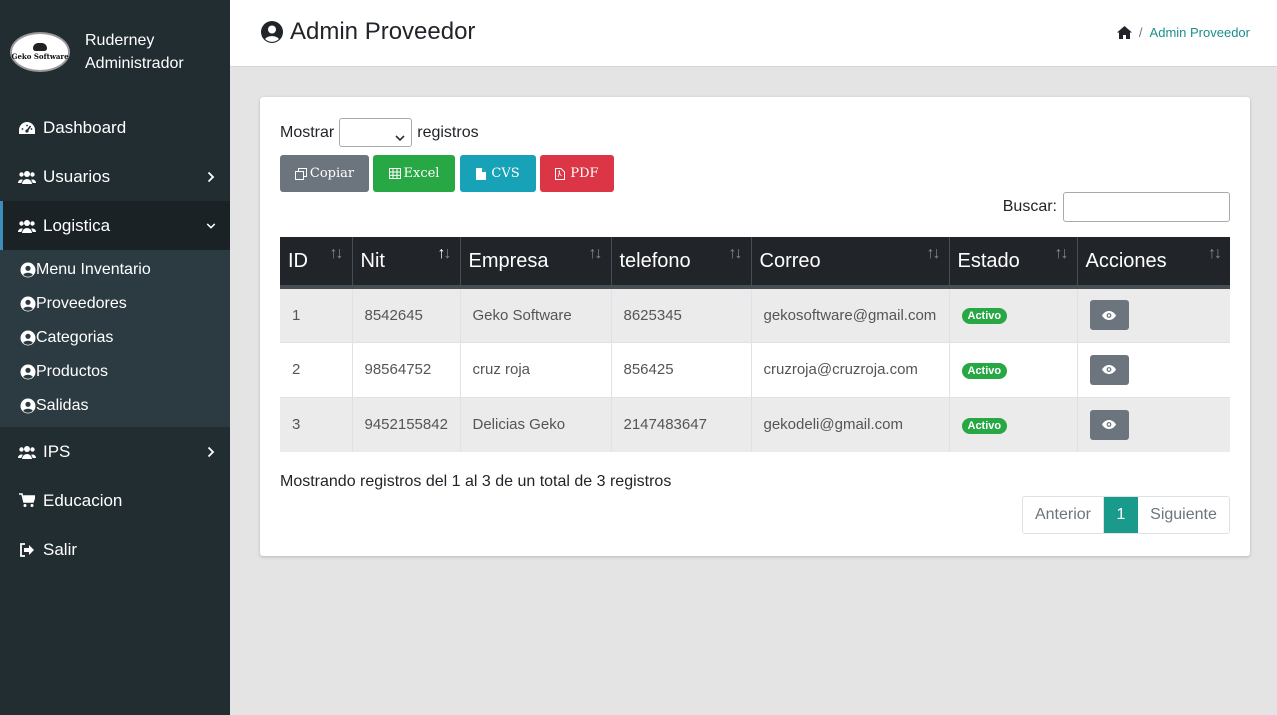  What do you see at coordinates (850, 424) in the screenshot?
I see `cell-correo: gekodeli@gmail.com` at bounding box center [850, 424].